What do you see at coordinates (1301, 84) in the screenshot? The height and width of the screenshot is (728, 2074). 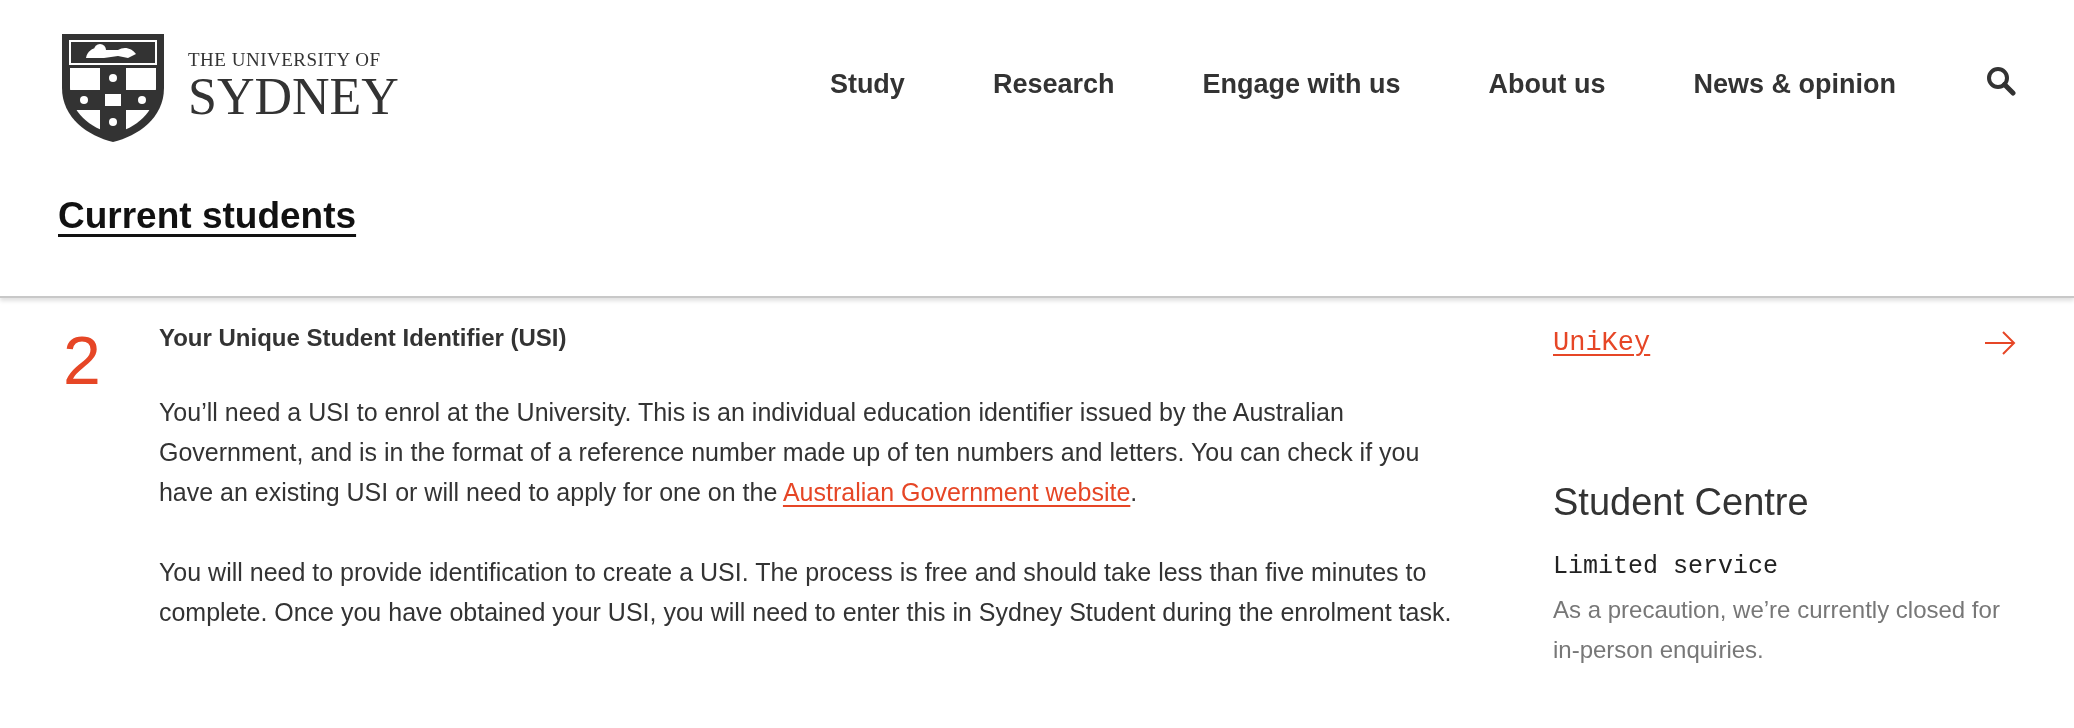 I see `nav-link: Engage with us` at bounding box center [1301, 84].